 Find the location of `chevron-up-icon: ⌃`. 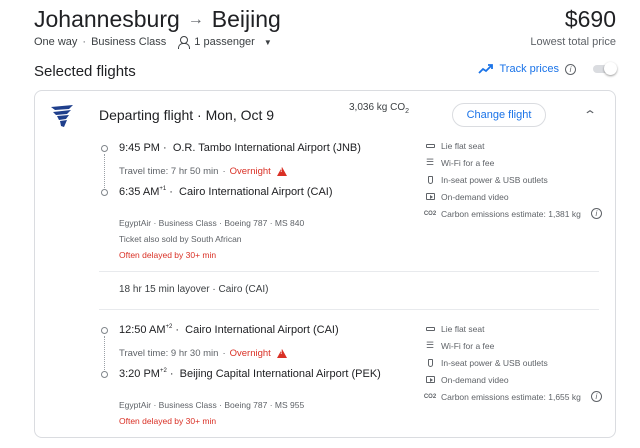

chevron-up-icon: ⌃ is located at coordinates (590, 115).